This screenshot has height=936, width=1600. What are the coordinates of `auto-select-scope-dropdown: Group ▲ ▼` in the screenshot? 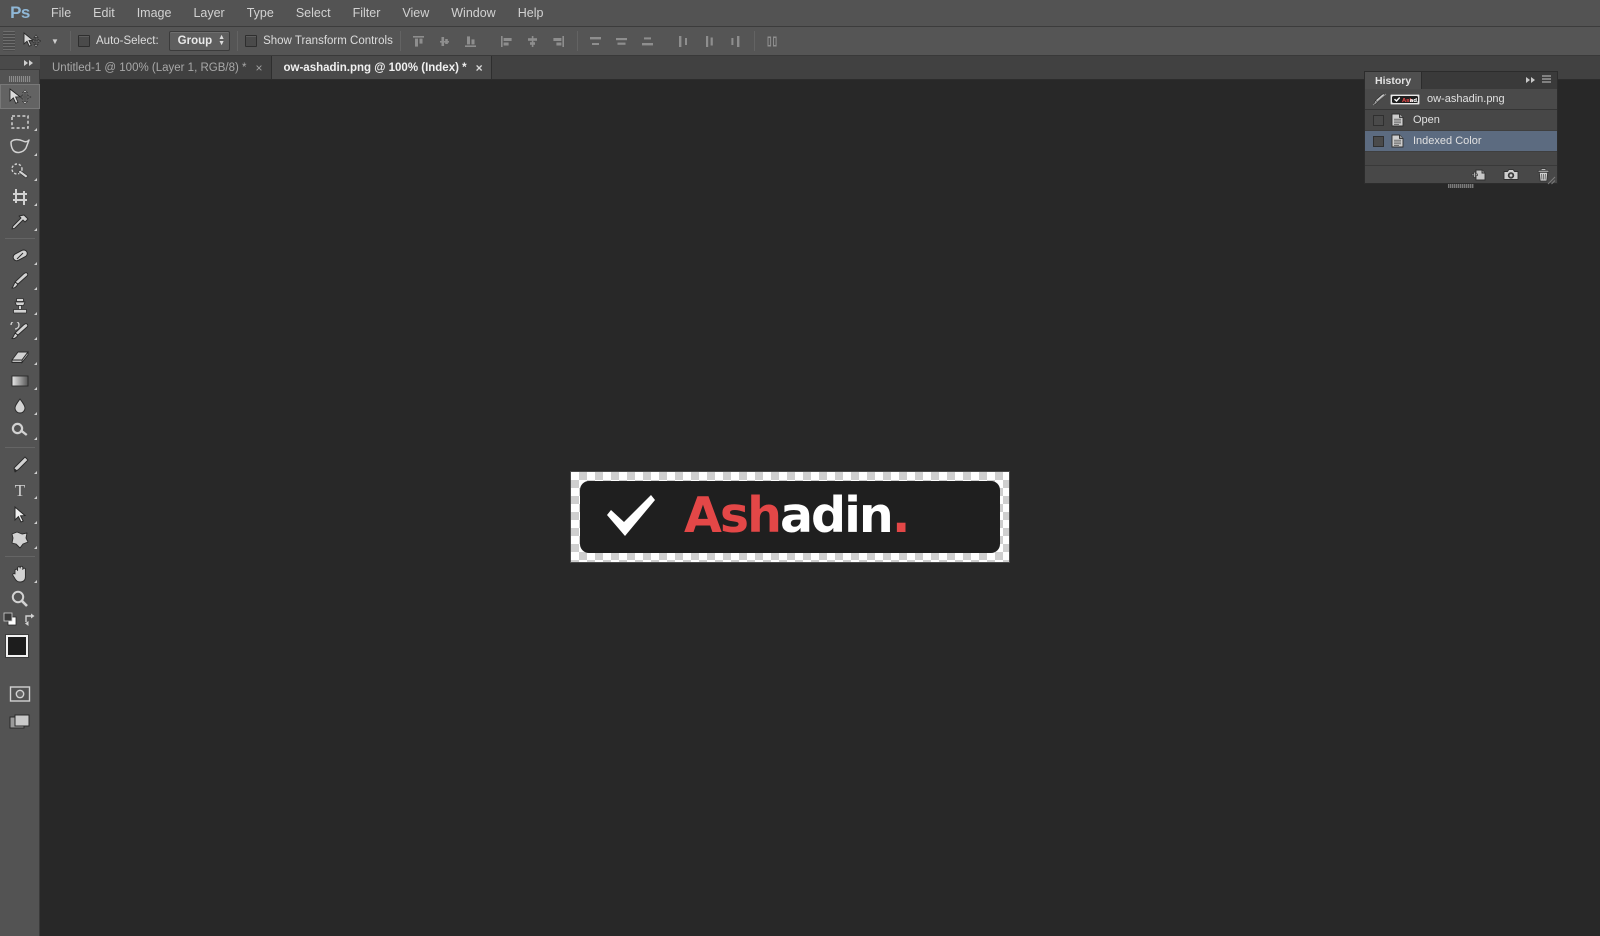 It's located at (199, 41).